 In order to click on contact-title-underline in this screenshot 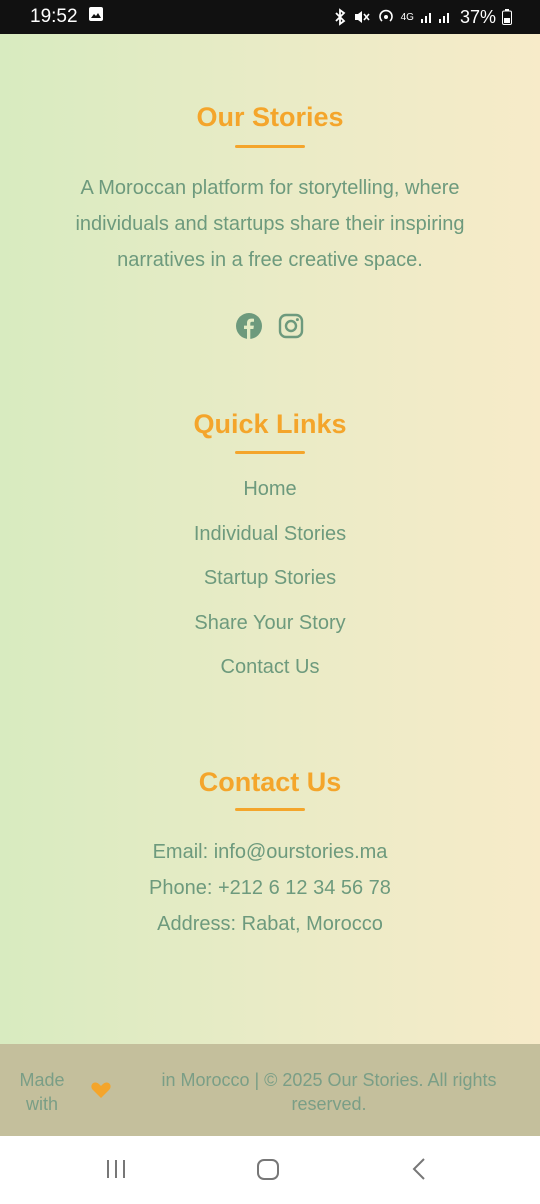, I will do `click(270, 809)`.